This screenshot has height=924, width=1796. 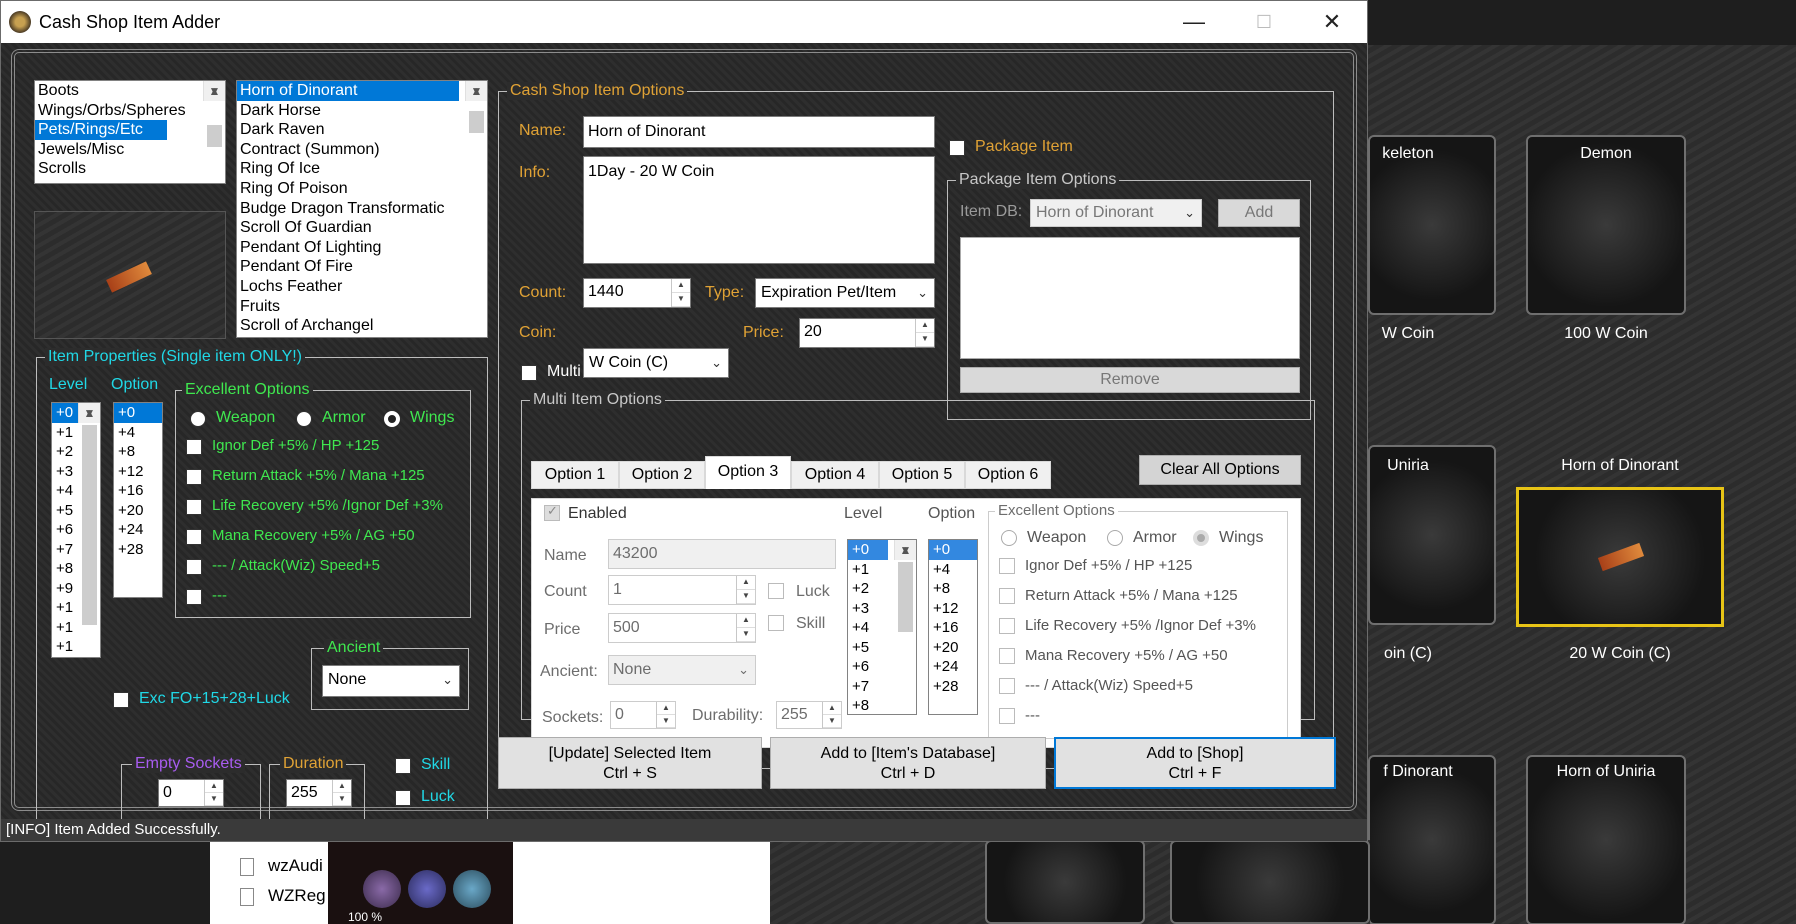 What do you see at coordinates (362, 169) in the screenshot?
I see `list-item: Ring Of Ice` at bounding box center [362, 169].